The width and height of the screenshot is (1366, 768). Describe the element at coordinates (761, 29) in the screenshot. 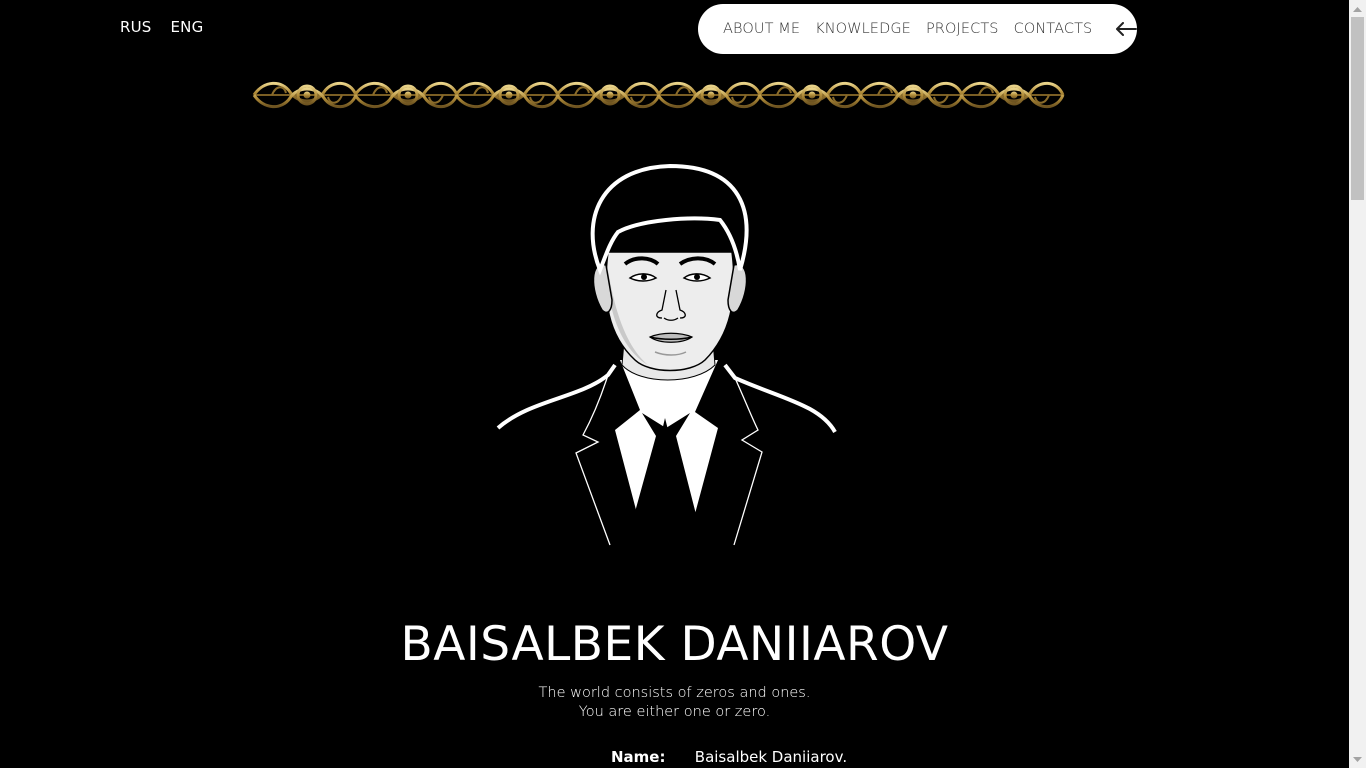

I see `nav-about-link: ABOUT ME` at that location.